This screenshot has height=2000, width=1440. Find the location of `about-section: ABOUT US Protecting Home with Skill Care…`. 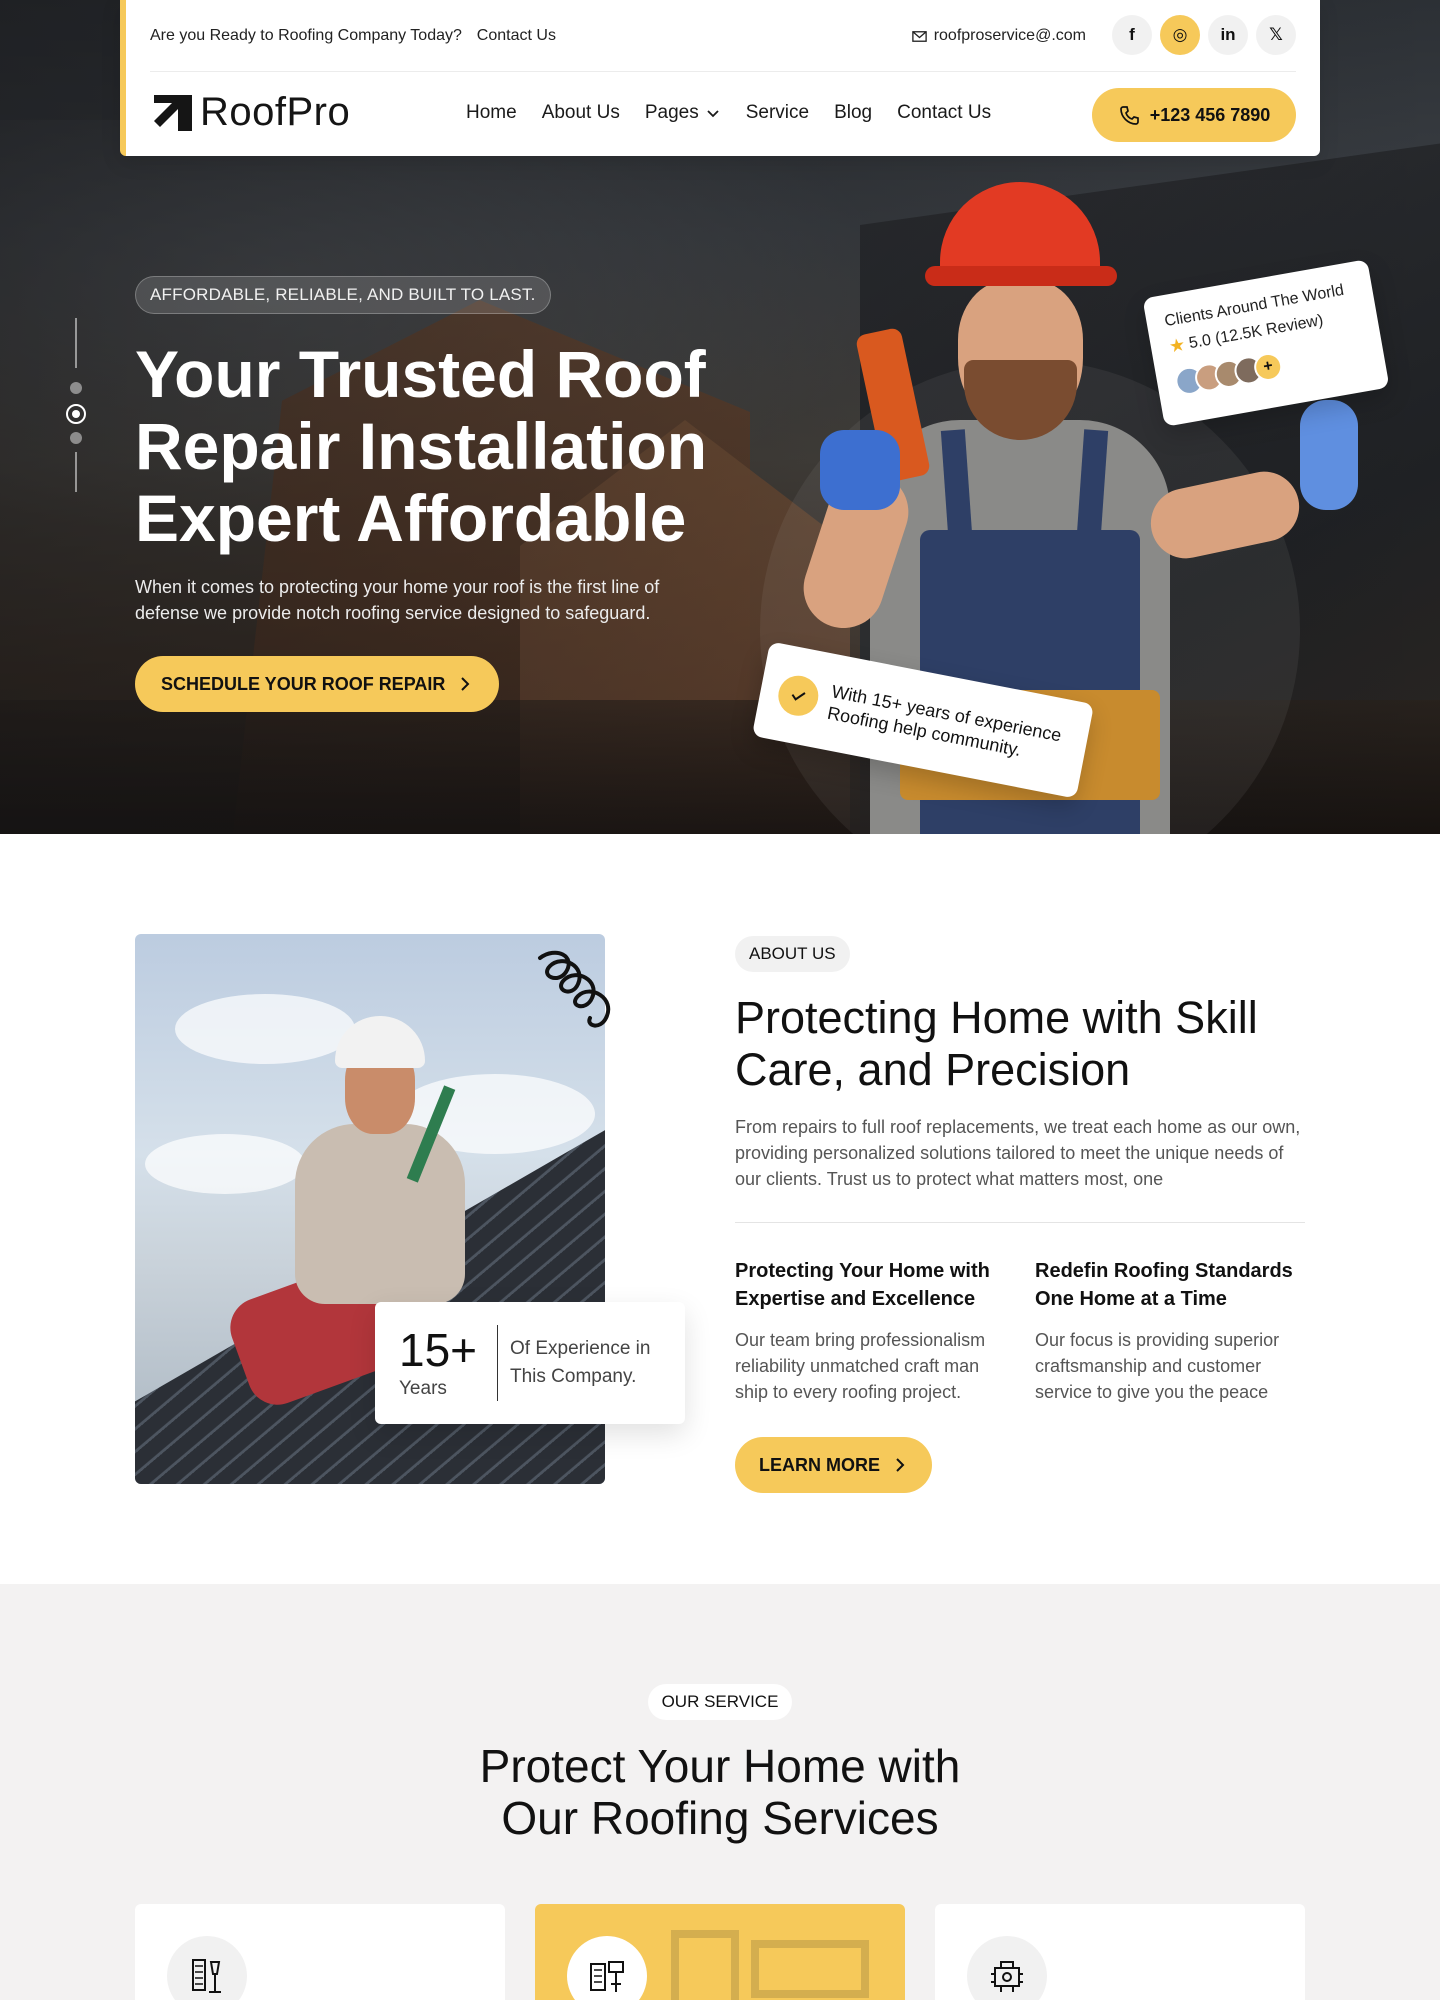

about-section: ABOUT US Protecting Home with Skill Care… is located at coordinates (1020, 1214).